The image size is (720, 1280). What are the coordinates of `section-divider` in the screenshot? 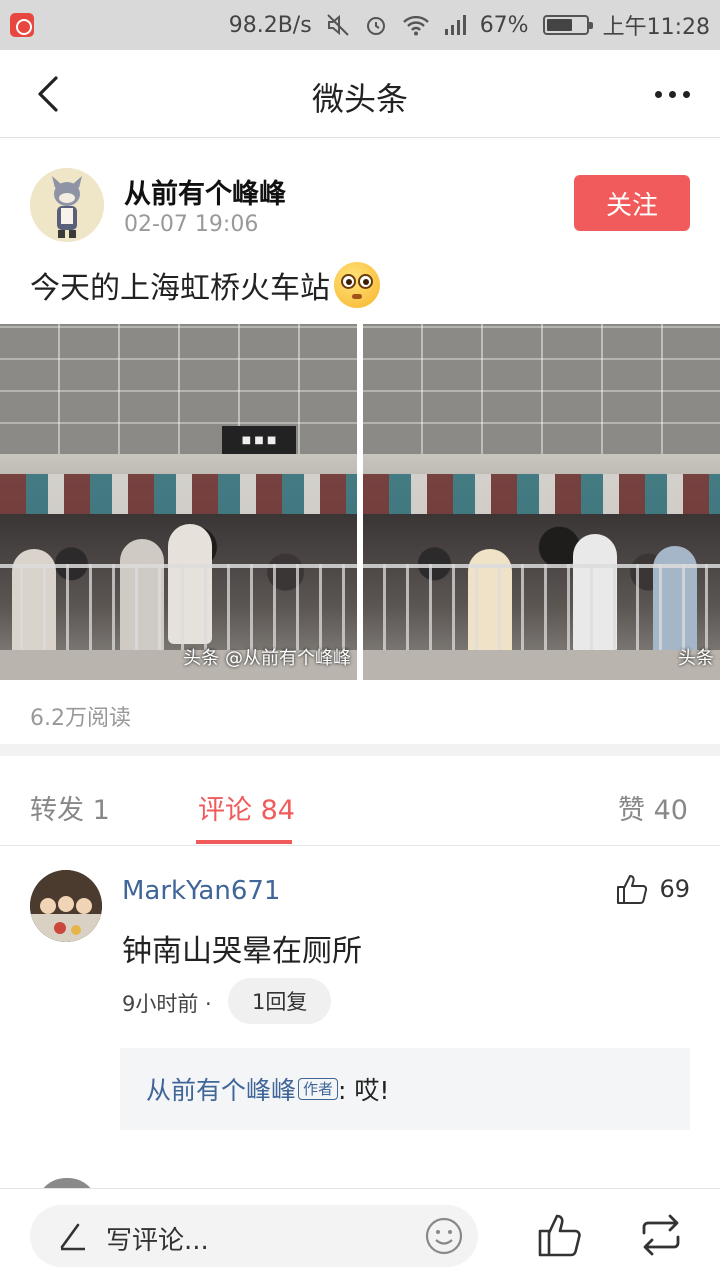 It's located at (360, 750).